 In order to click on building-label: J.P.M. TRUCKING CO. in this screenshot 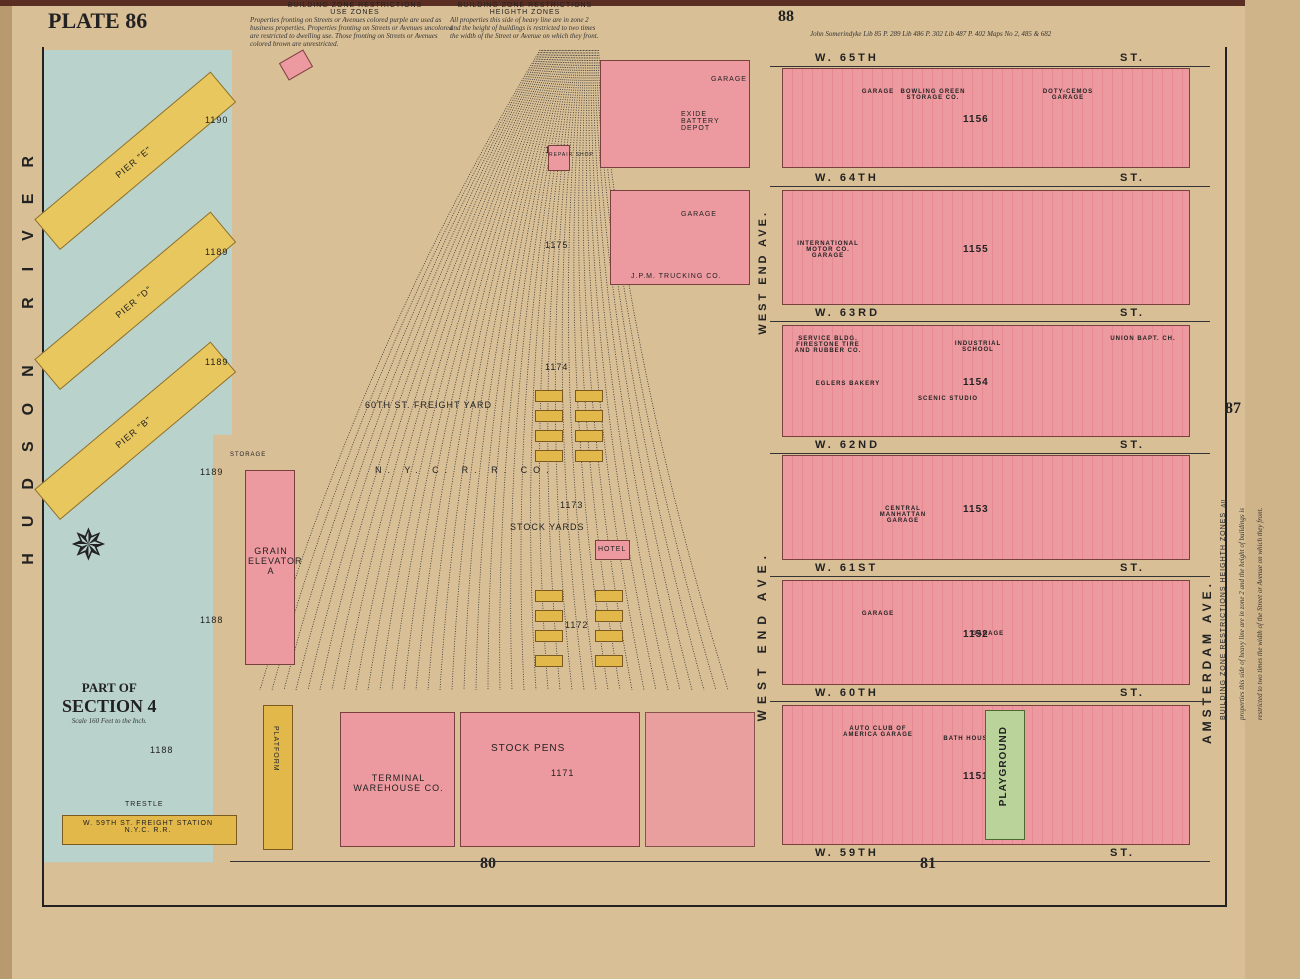, I will do `click(676, 276)`.